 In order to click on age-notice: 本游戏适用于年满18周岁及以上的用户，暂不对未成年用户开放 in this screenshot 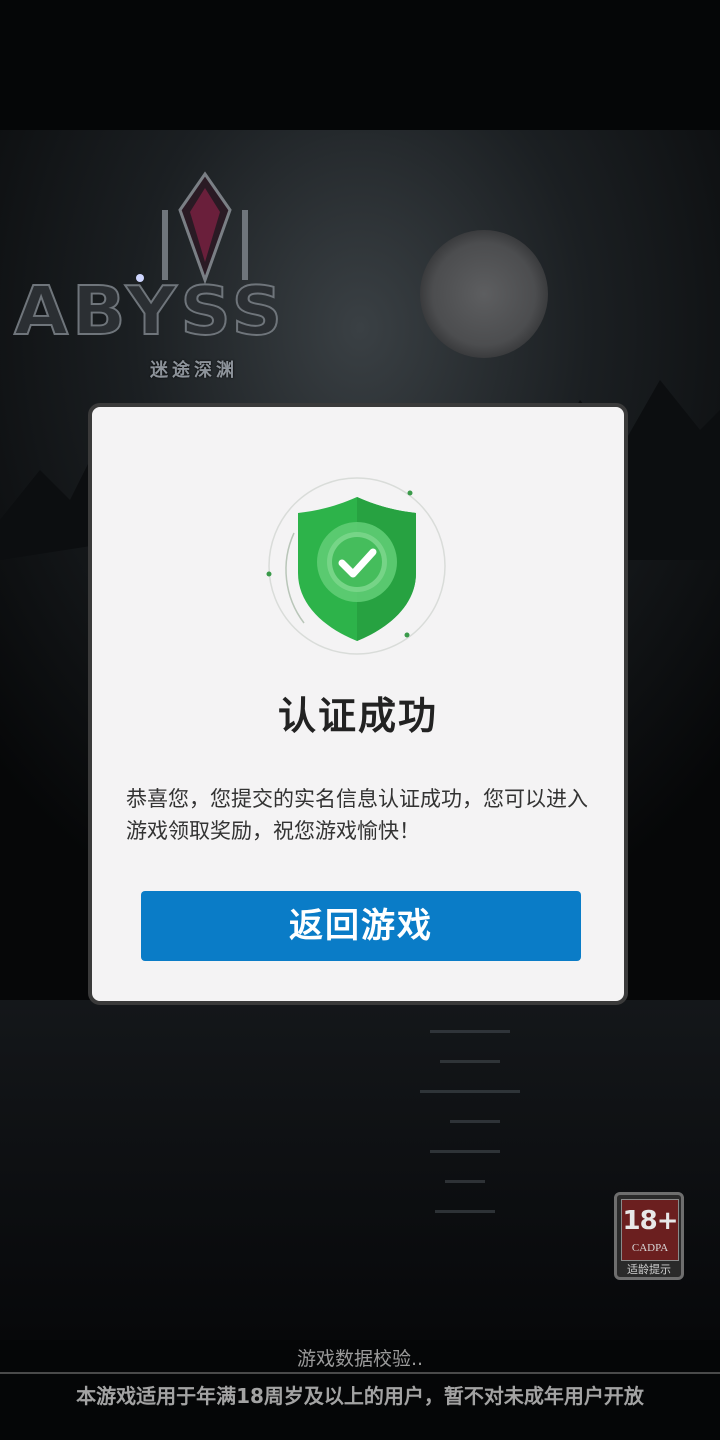, I will do `click(360, 1396)`.